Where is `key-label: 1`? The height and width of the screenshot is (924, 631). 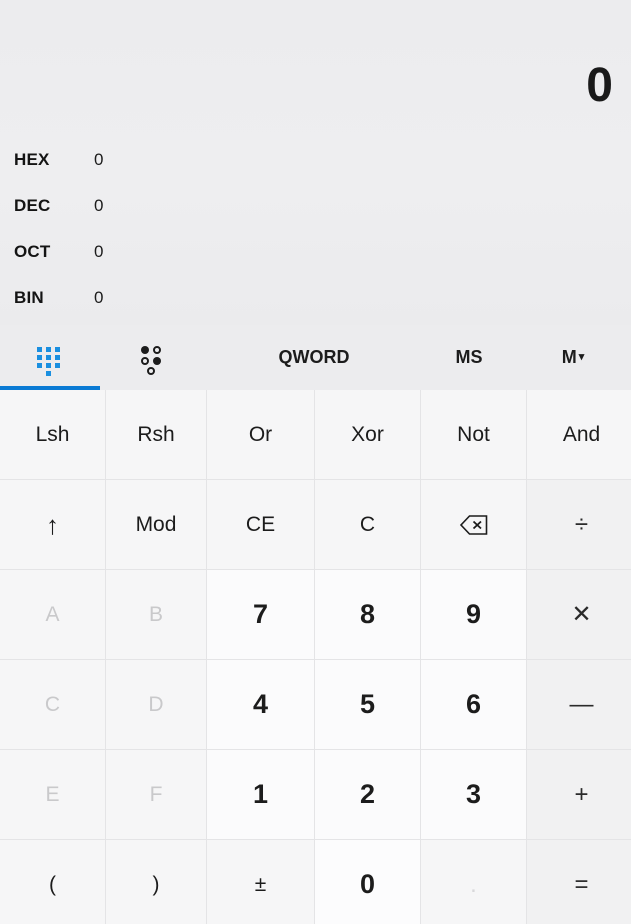 key-label: 1 is located at coordinates (260, 794).